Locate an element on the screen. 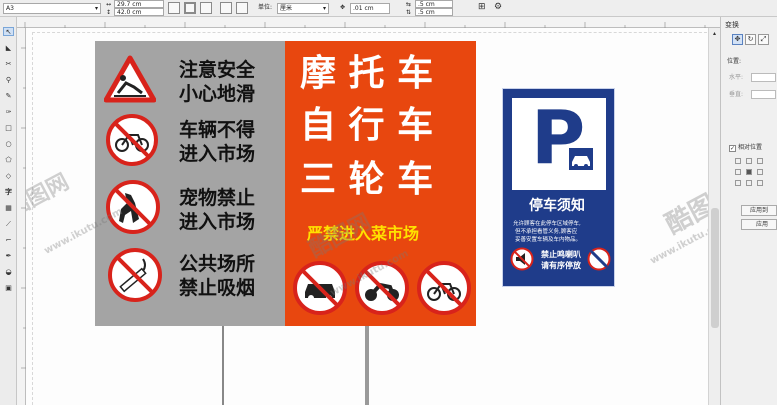  anchor-grid is located at coordinates (750, 173).